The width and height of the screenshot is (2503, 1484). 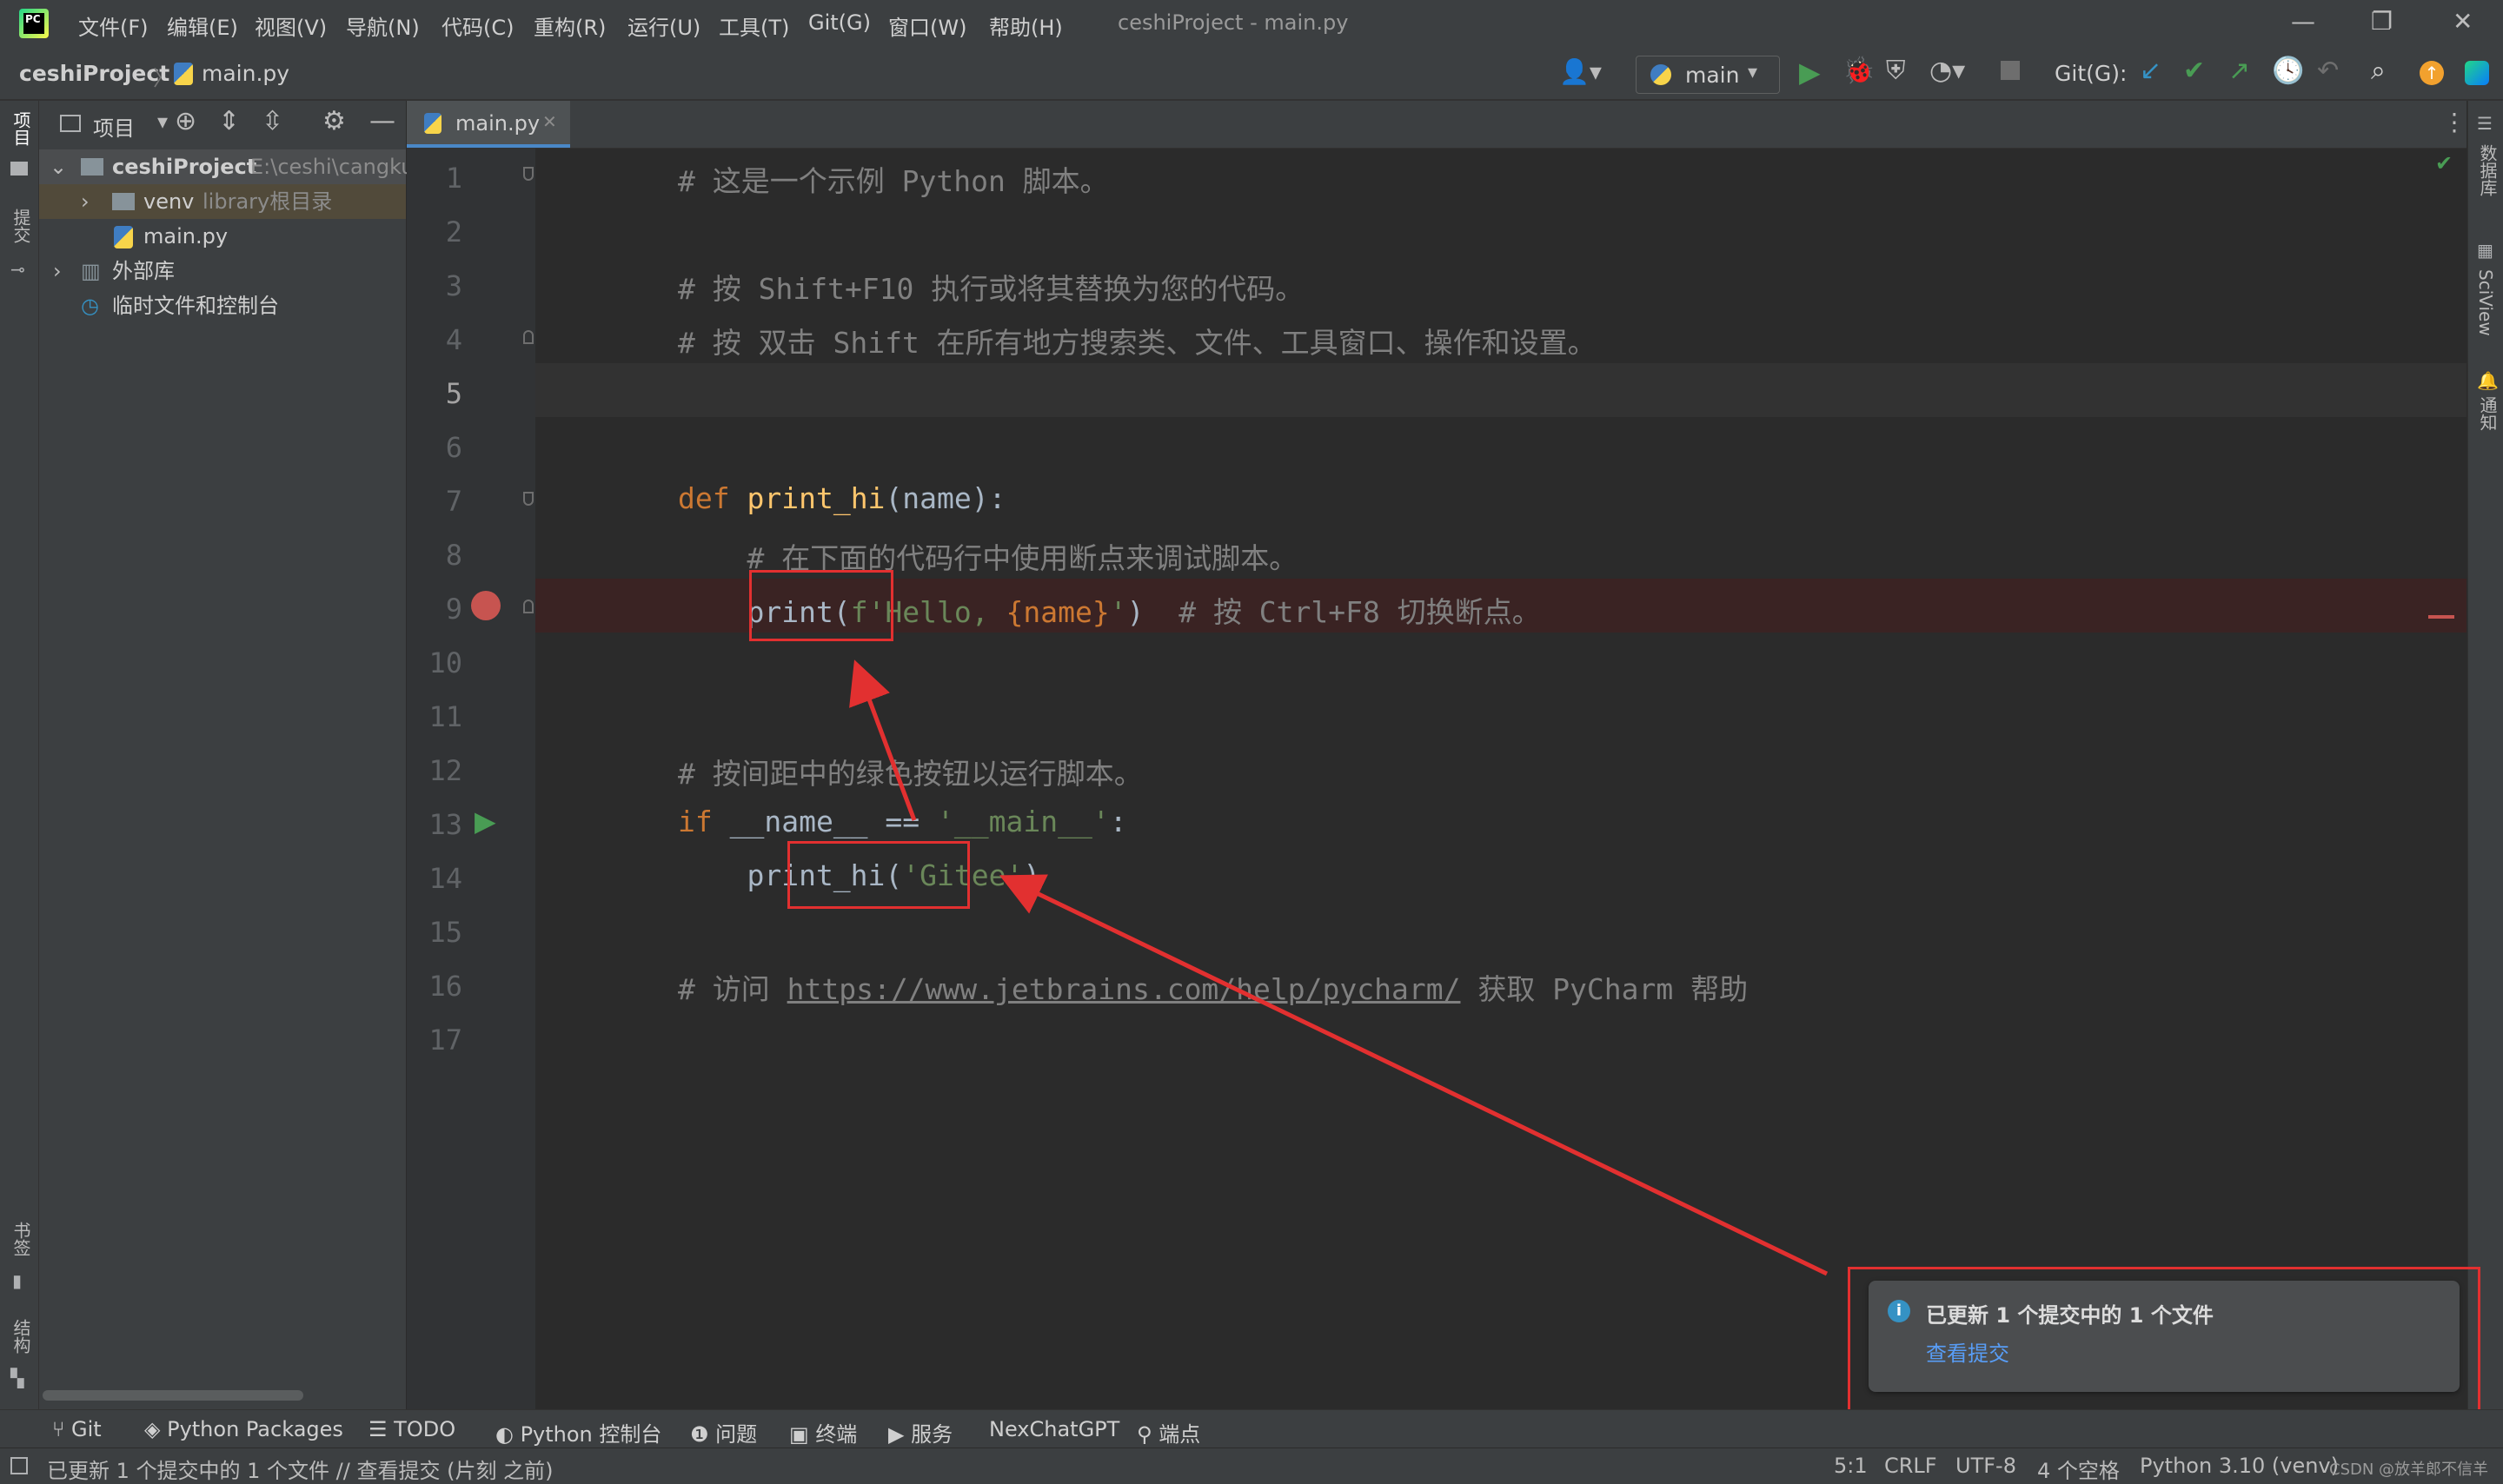 I want to click on tool-tab-services: ▶ 服务, so click(x=920, y=1432).